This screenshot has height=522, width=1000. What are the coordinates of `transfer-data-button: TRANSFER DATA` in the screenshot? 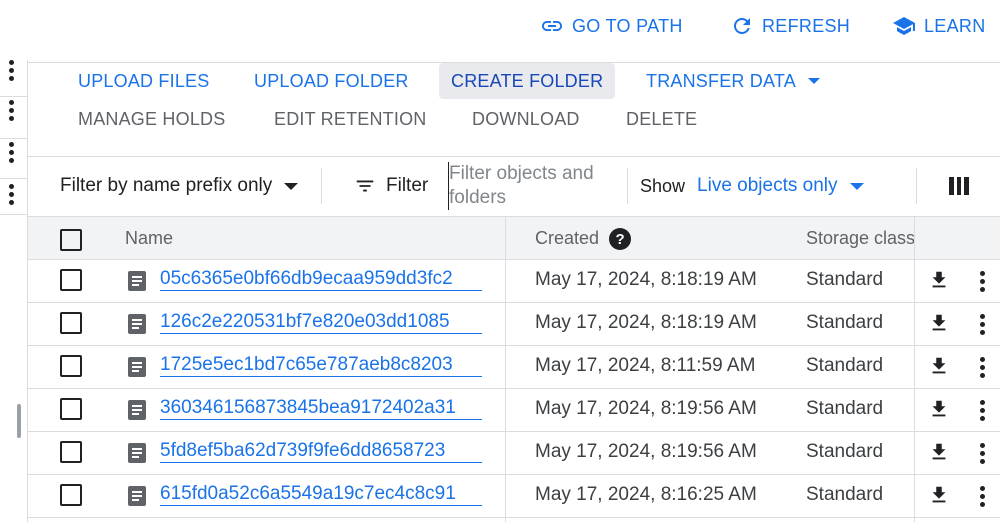 It's located at (733, 81).